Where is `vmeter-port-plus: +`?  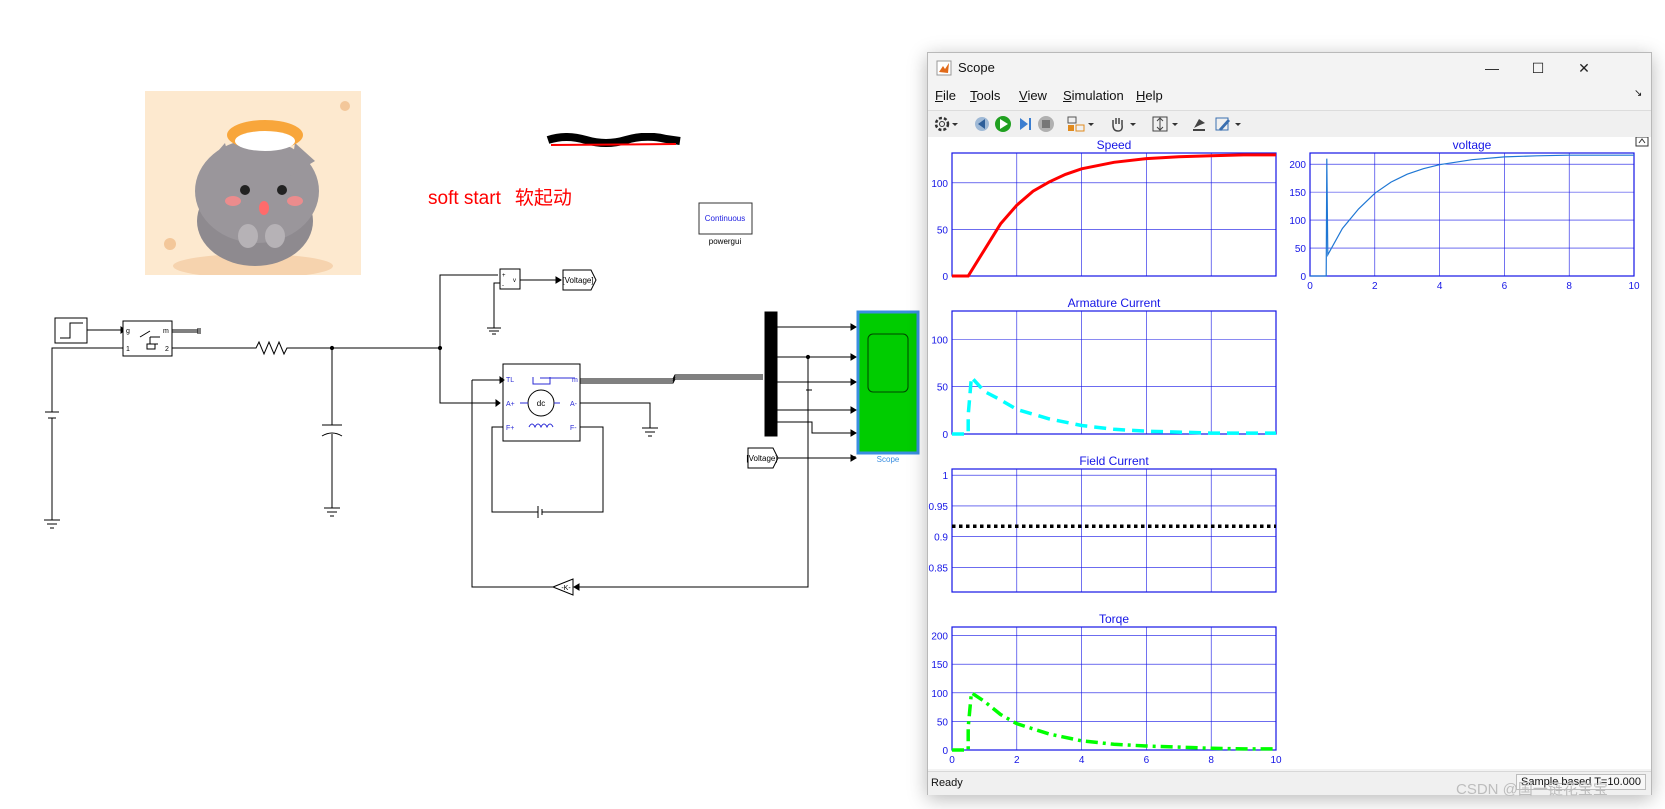
vmeter-port-plus: + is located at coordinates (504, 276).